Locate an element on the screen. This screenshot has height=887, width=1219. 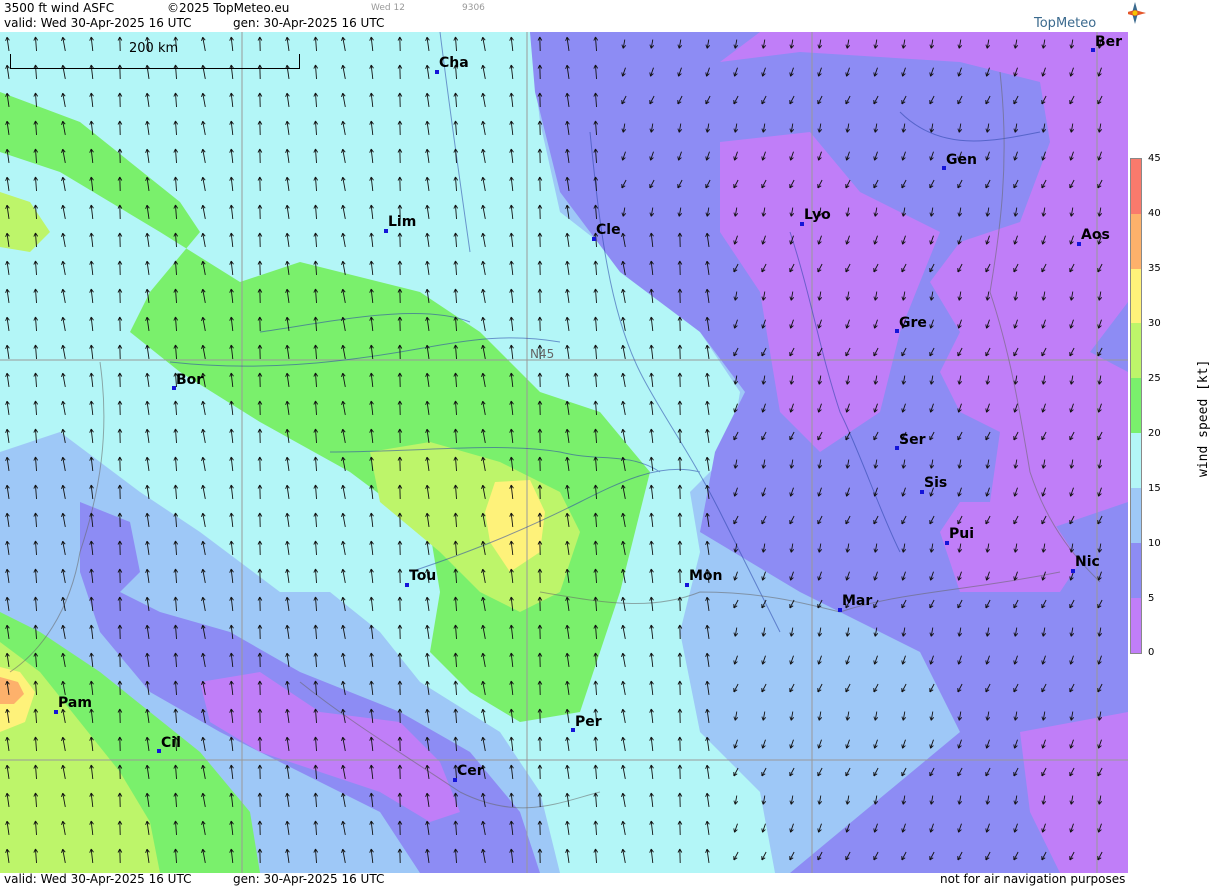
scale-label: 200 km is located at coordinates (154, 48).